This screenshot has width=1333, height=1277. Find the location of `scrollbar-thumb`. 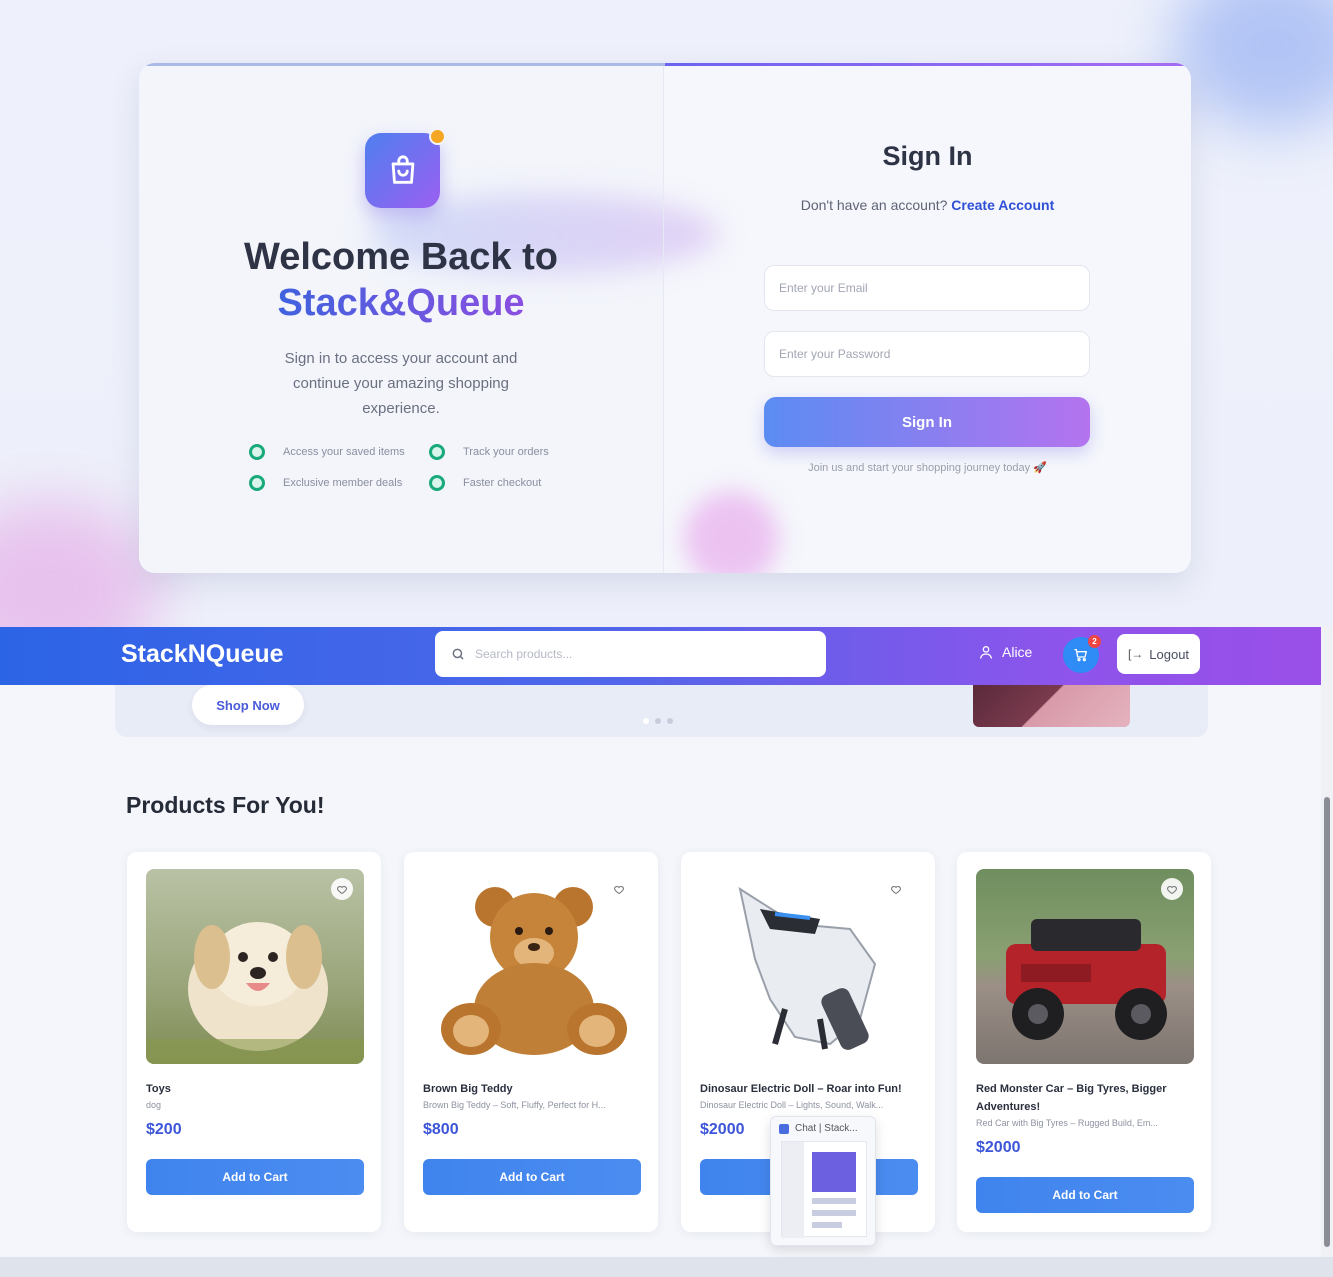

scrollbar-thumb is located at coordinates (1327, 1022).